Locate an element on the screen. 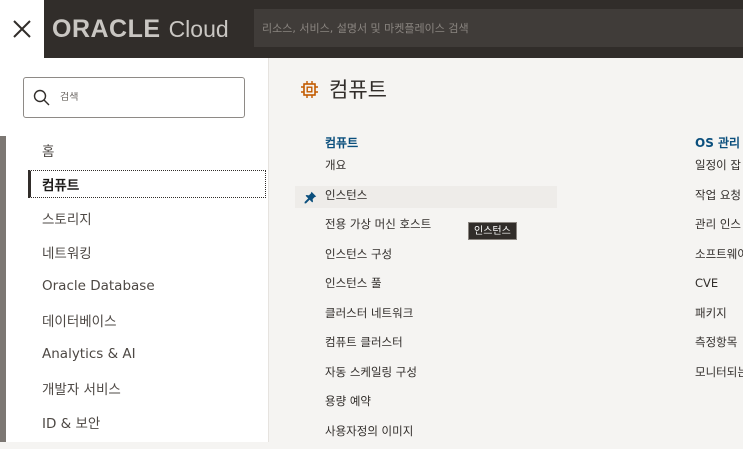  menu-search-input is located at coordinates (145, 97).